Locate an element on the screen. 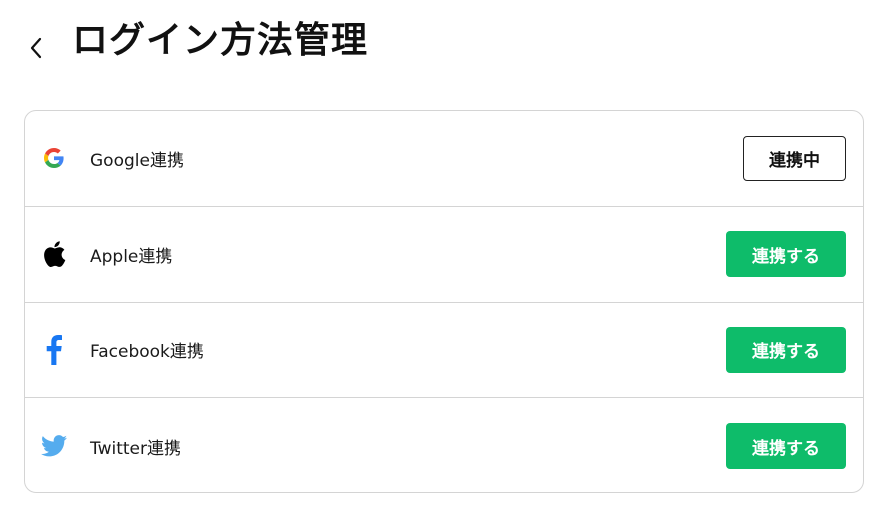 The width and height of the screenshot is (891, 513). apple-icon is located at coordinates (54, 254).